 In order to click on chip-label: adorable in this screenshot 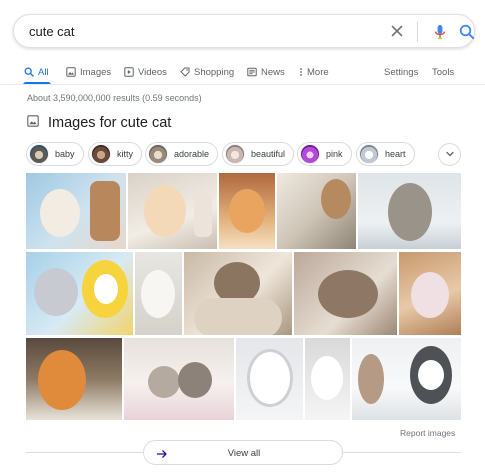, I will do `click(192, 154)`.